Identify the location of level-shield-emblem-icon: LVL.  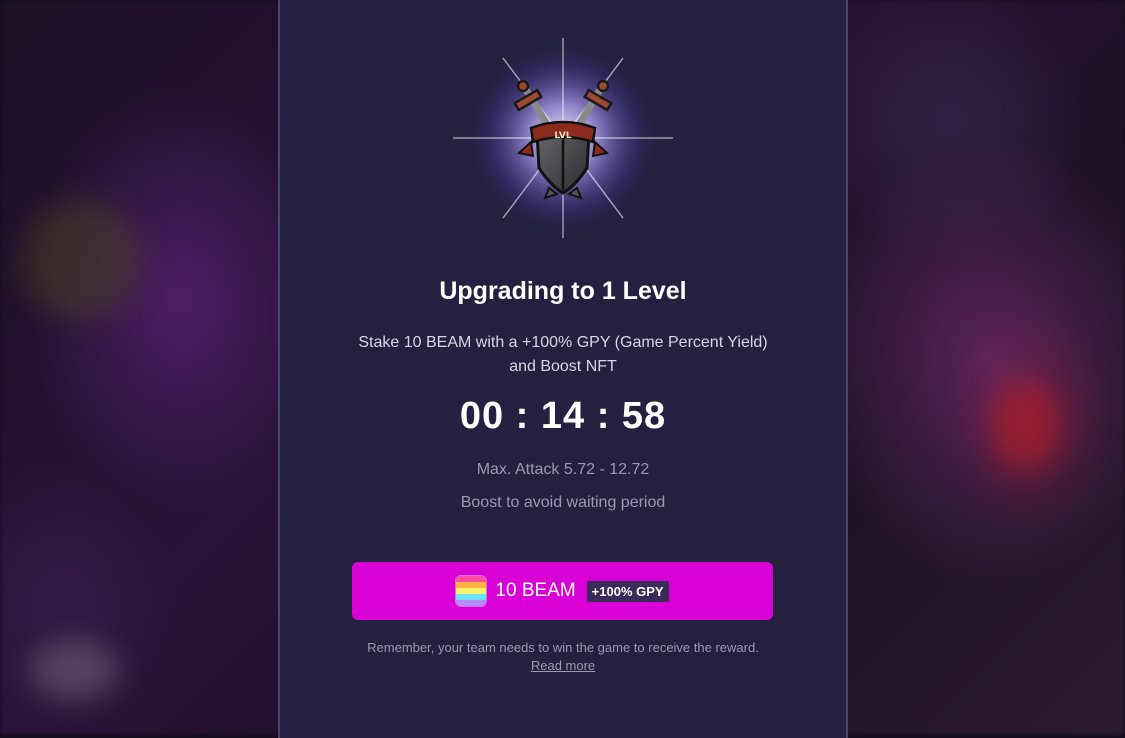
(563, 138).